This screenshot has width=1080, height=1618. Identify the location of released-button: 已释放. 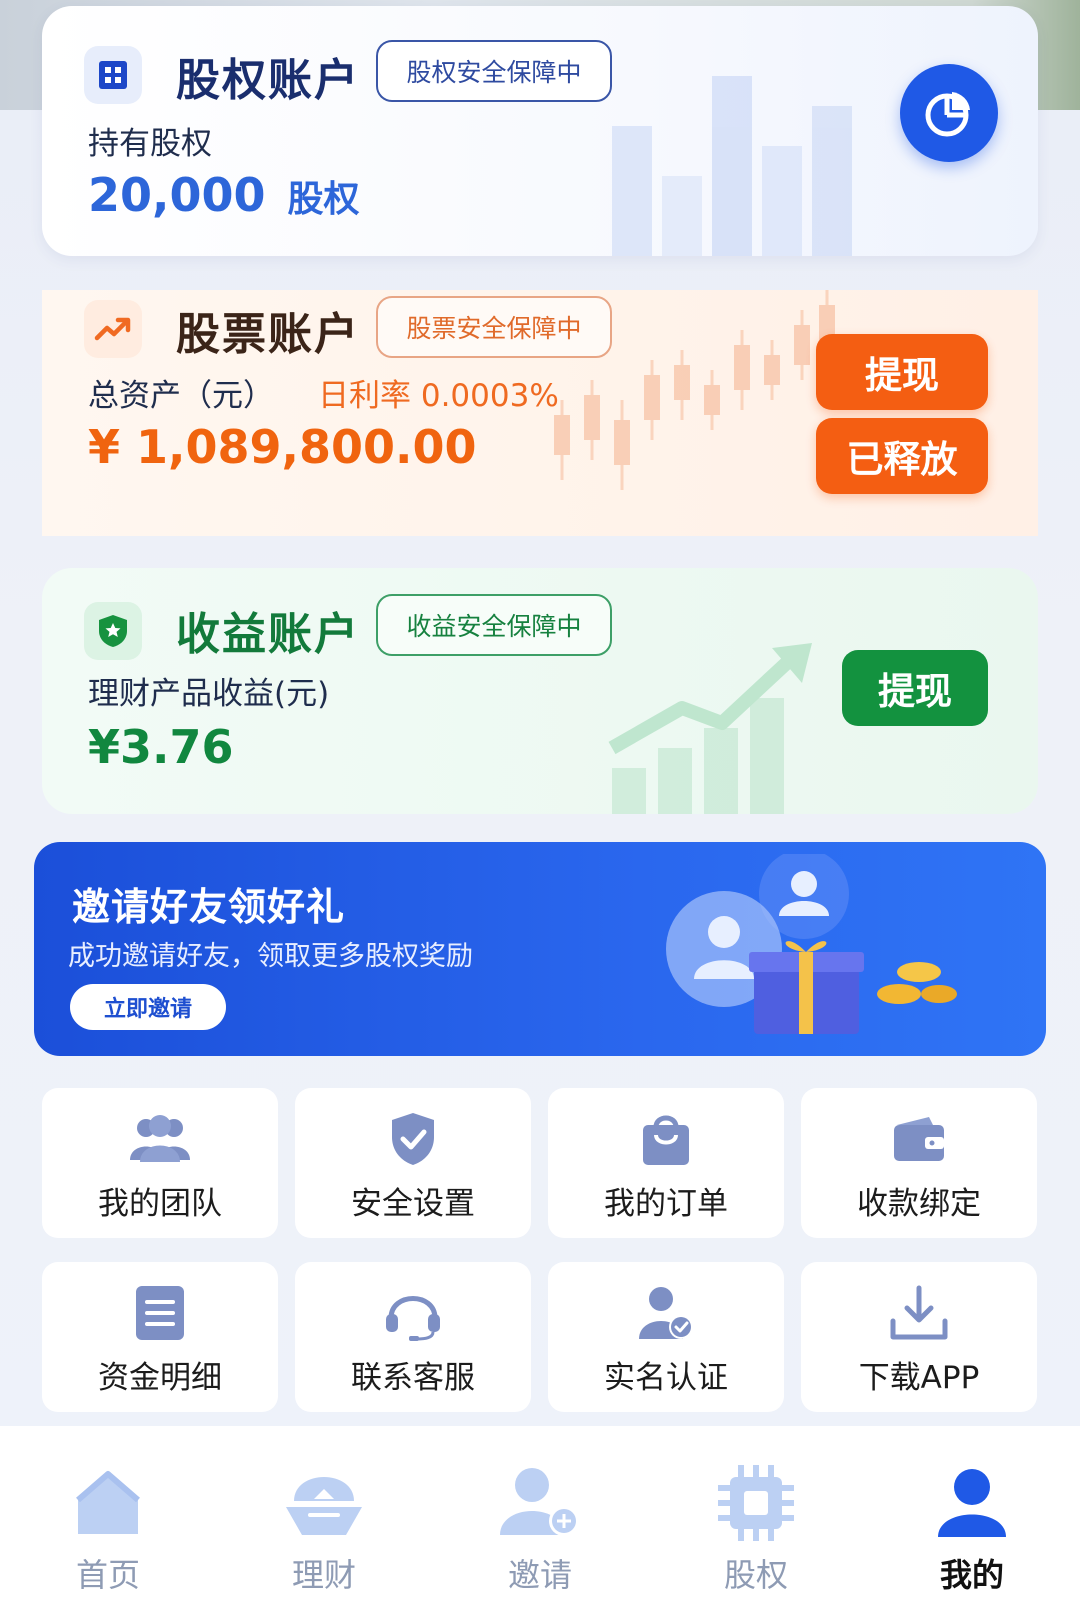
(902, 456).